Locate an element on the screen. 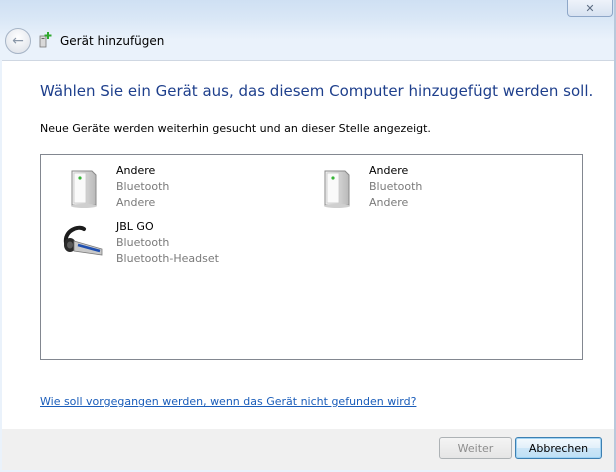 The width and height of the screenshot is (616, 472). device-item: JBL GO Bluetooth Bluetooth-Headset is located at coordinates (139, 243).